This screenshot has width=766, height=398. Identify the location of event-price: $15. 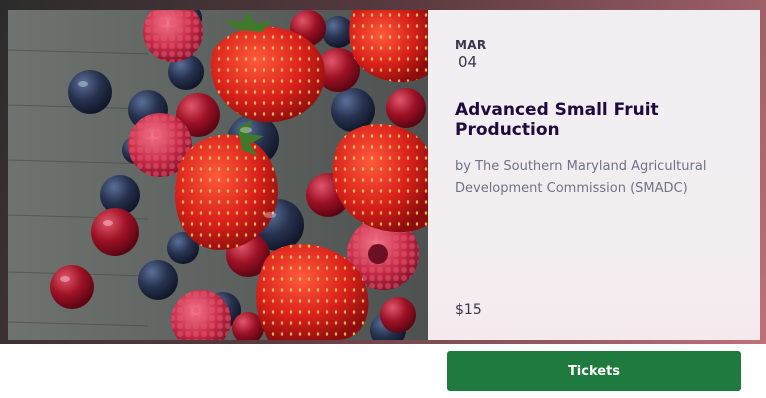
(468, 310).